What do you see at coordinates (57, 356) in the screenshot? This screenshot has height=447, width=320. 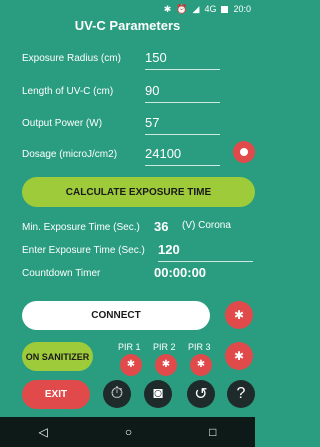 I see `on-sanitizer-button: ON SANITIZER` at bounding box center [57, 356].